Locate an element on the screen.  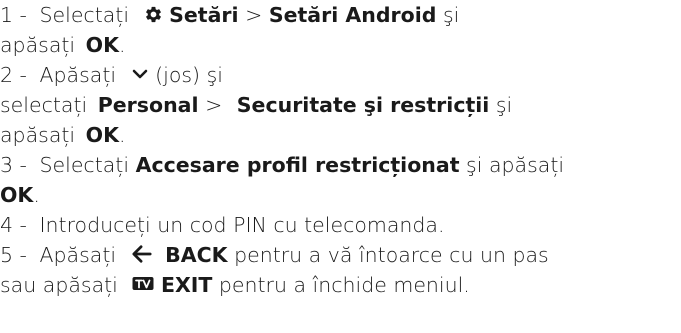
step-text: şi apăsați is located at coordinates (515, 165).